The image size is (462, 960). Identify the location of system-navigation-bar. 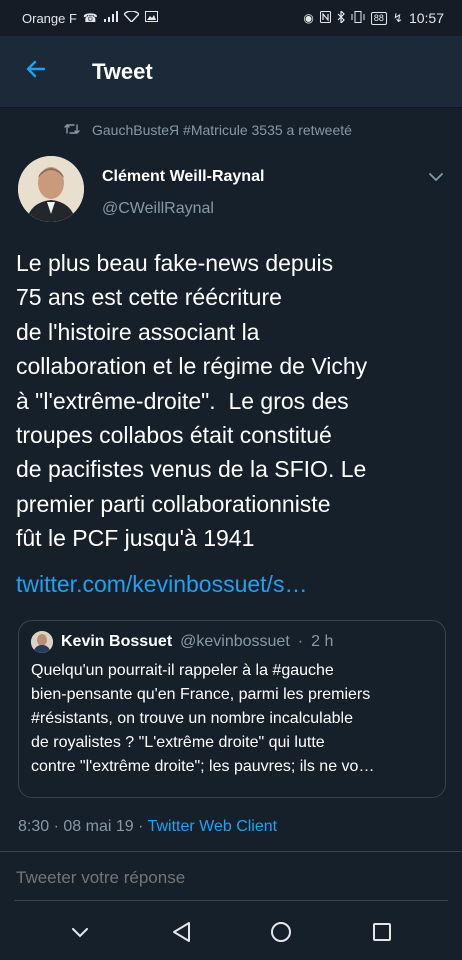
(231, 934).